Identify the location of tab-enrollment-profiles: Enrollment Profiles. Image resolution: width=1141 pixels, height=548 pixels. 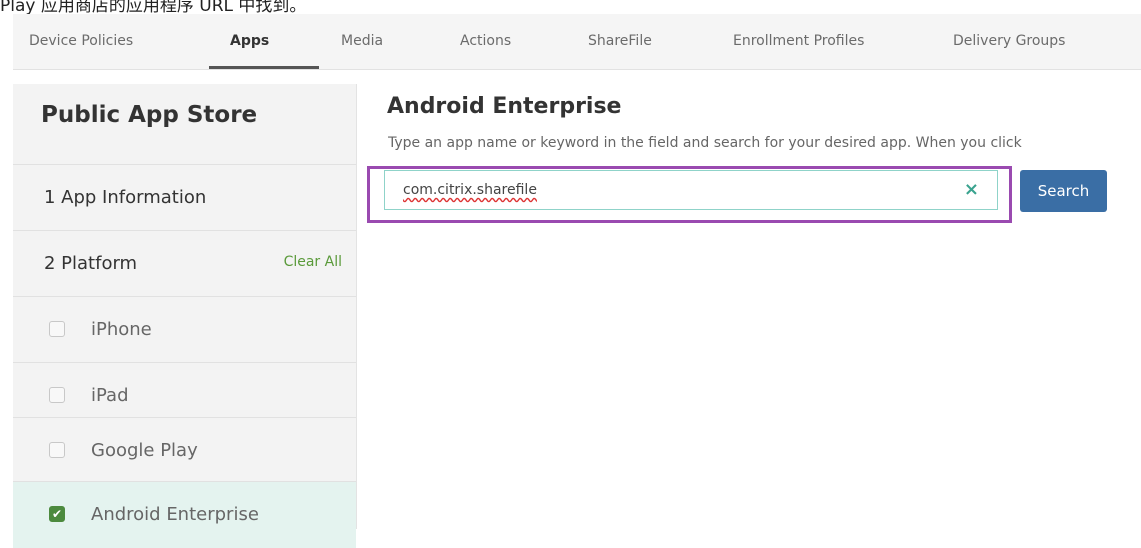
(798, 41).